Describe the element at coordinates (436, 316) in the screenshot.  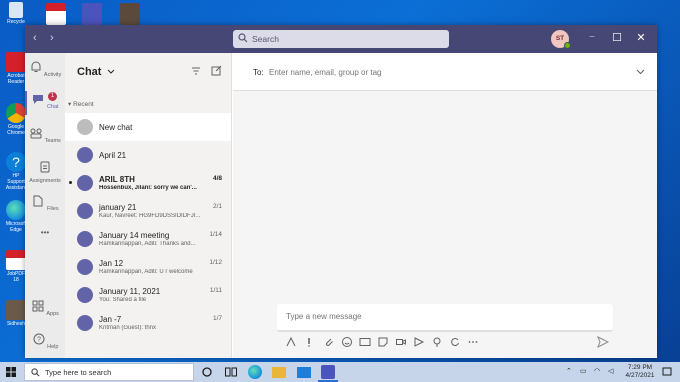
I see `message-input` at that location.